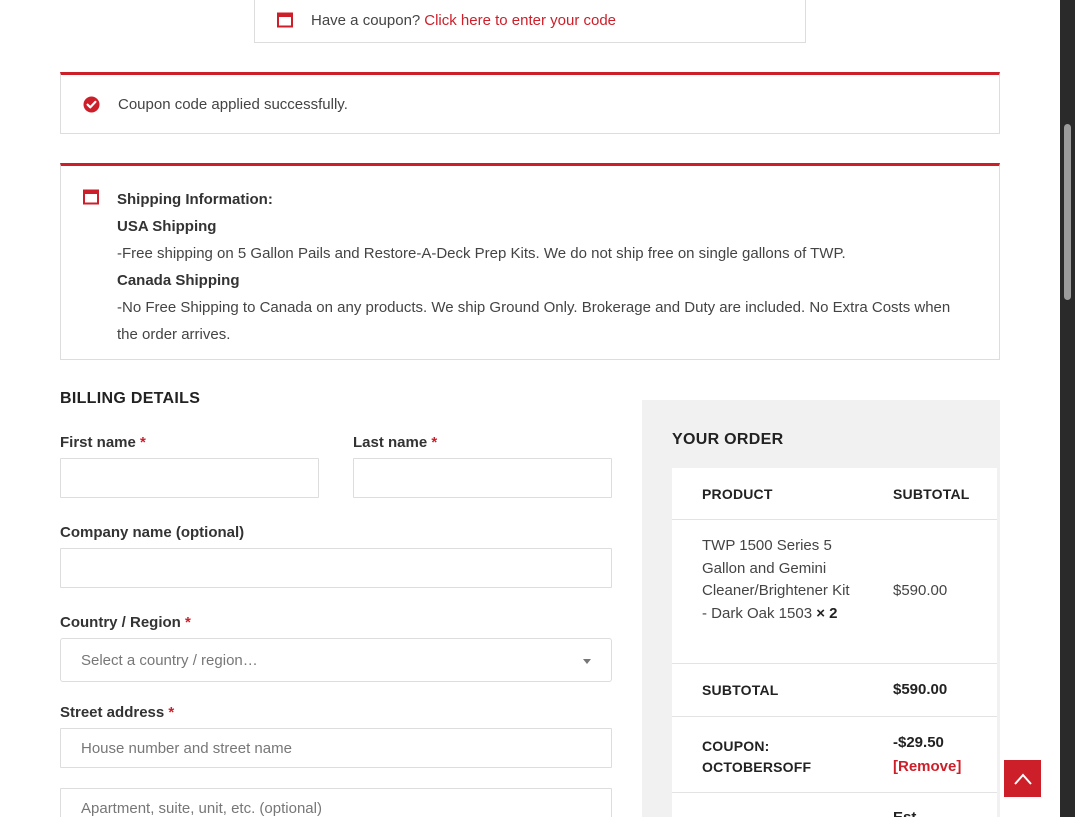  Describe the element at coordinates (482, 478) in the screenshot. I see `last-name-field` at that location.